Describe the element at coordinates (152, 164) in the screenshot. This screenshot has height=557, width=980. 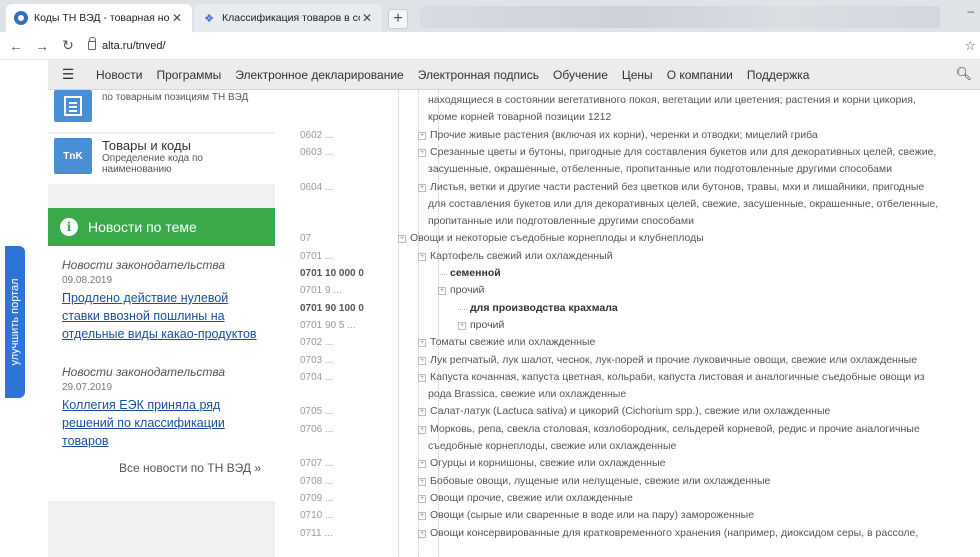
I see `service-subtitle: Определение кода по наименованию` at that location.